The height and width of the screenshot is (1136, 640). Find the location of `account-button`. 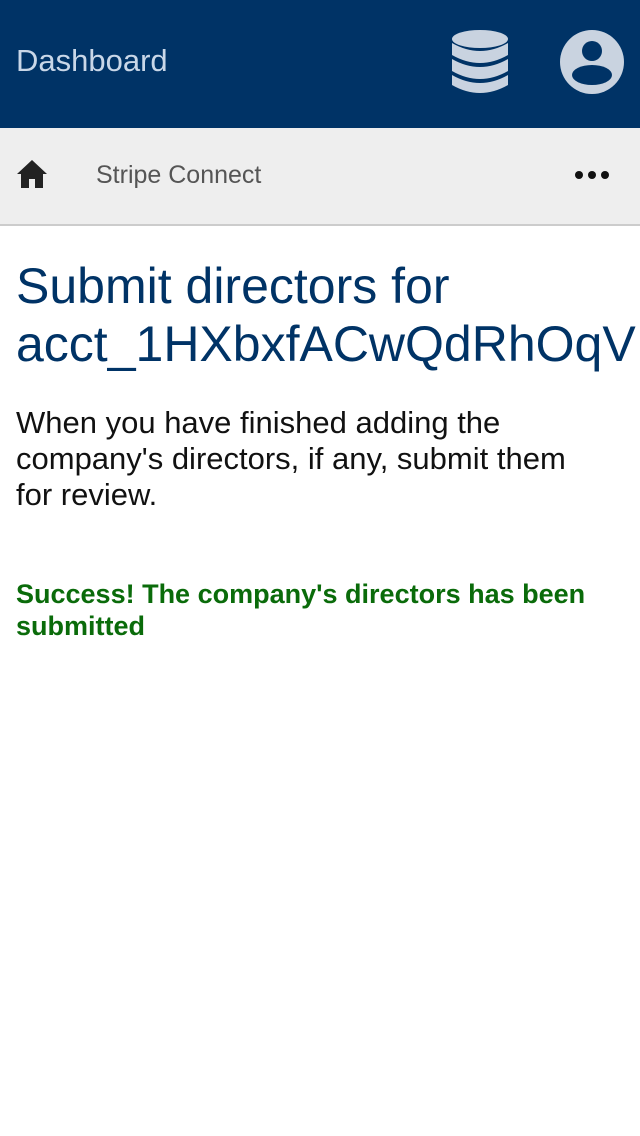

account-button is located at coordinates (592, 64).